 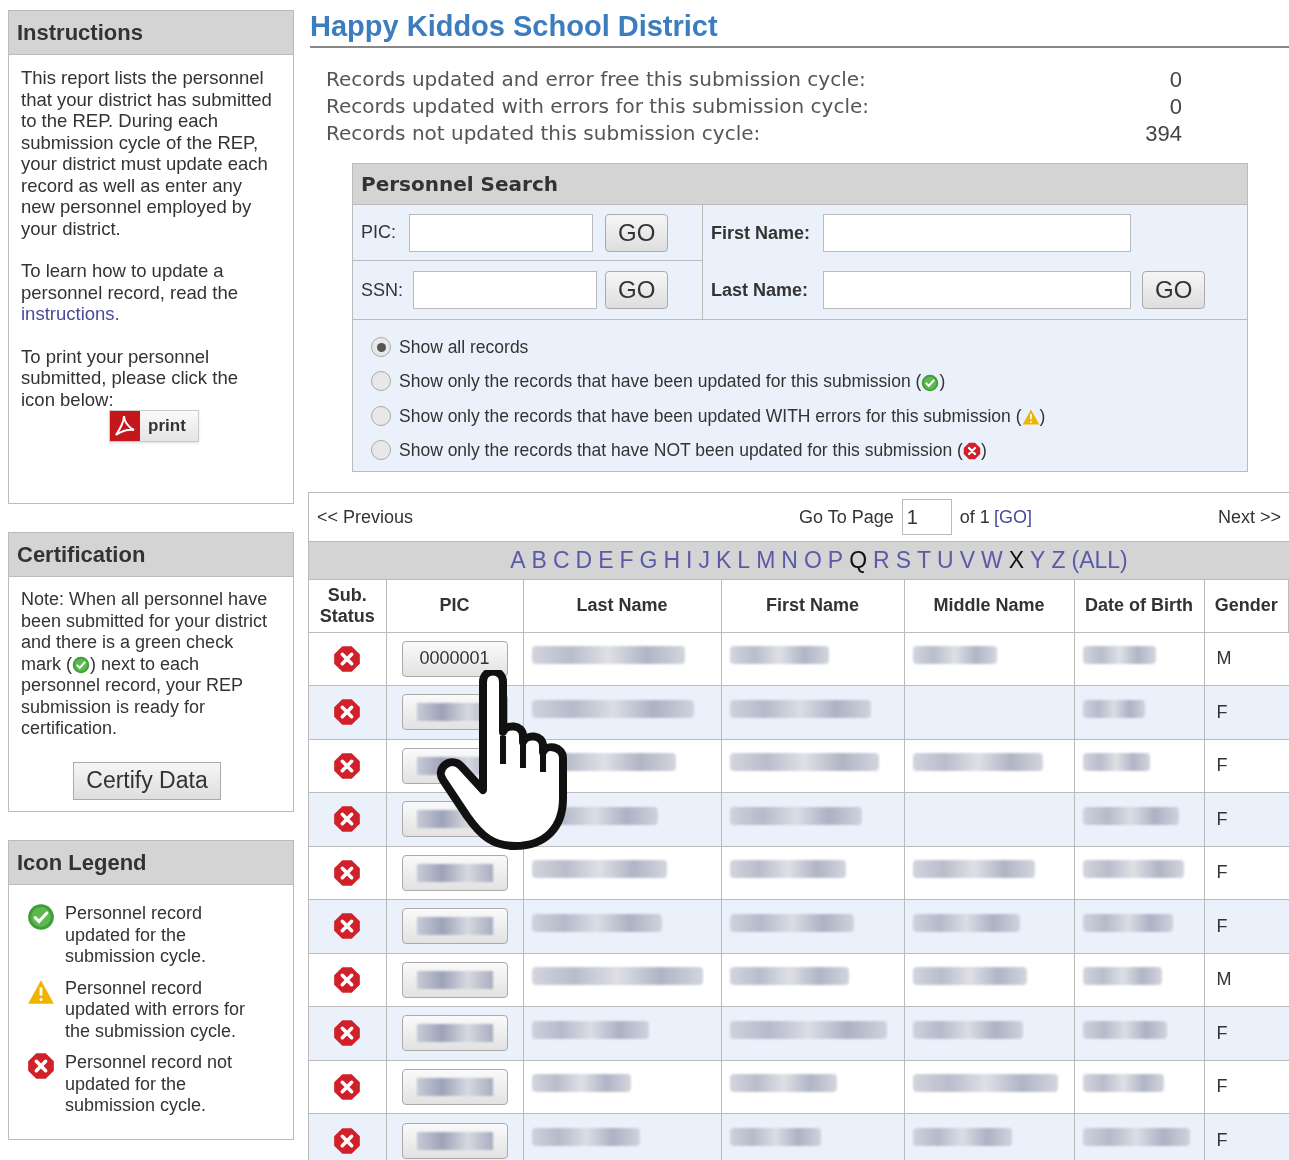 What do you see at coordinates (505, 290) in the screenshot?
I see `ssn-field` at bounding box center [505, 290].